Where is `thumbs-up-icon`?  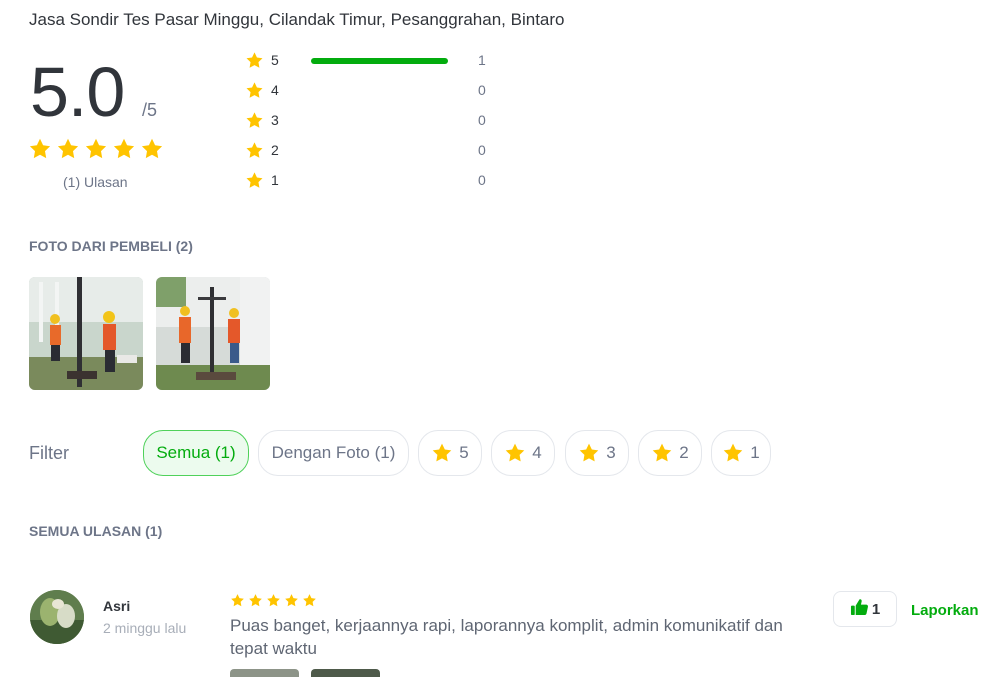
thumbs-up-icon is located at coordinates (859, 609).